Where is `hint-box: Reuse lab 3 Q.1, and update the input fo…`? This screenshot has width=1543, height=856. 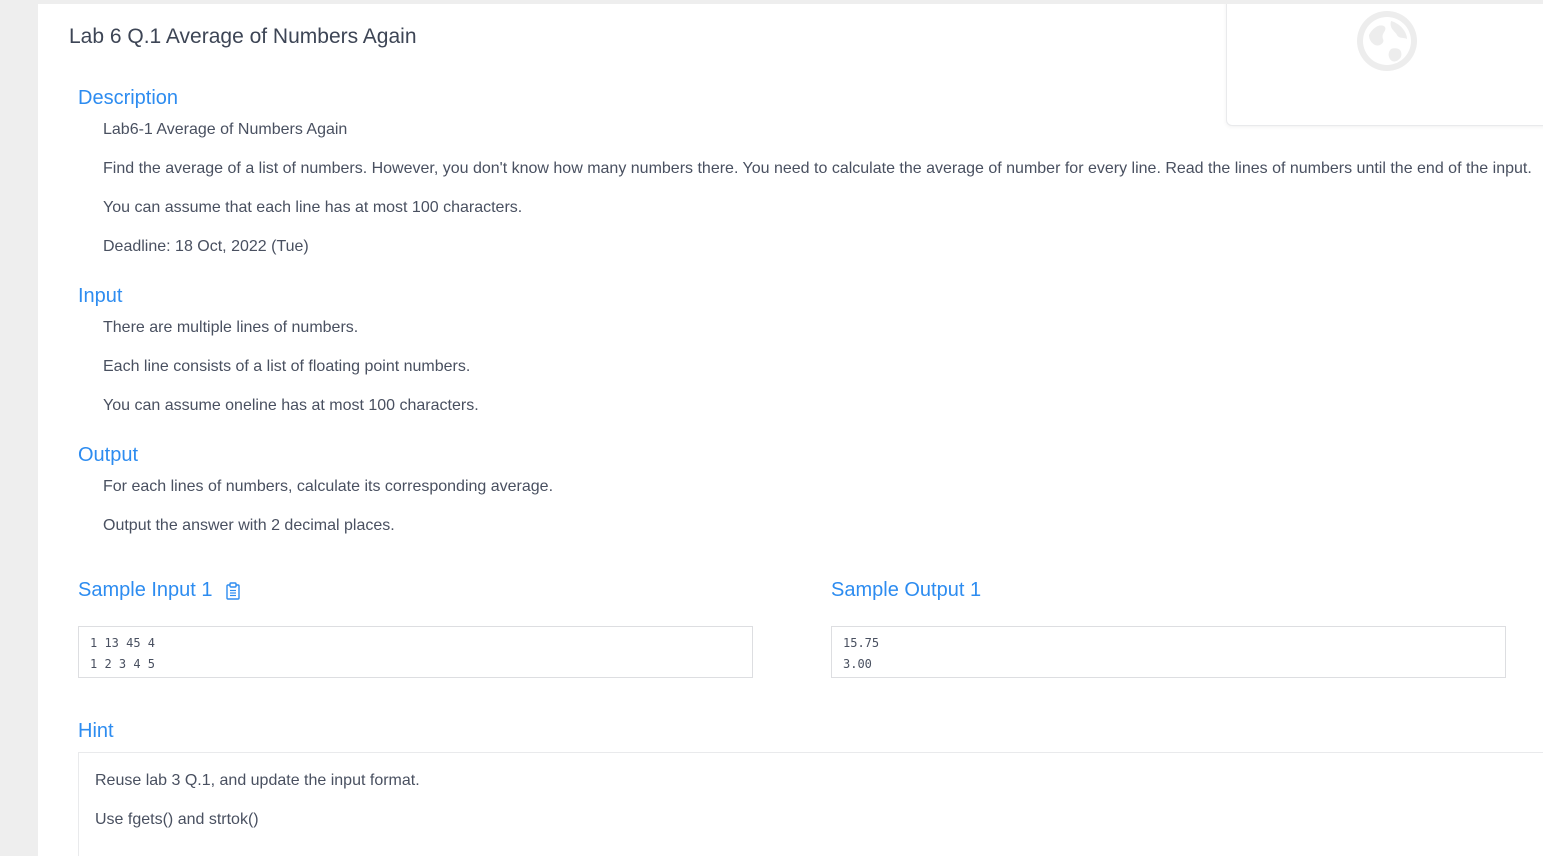
hint-box: Reuse lab 3 Q.1, and update the input fo… is located at coordinates (810, 804).